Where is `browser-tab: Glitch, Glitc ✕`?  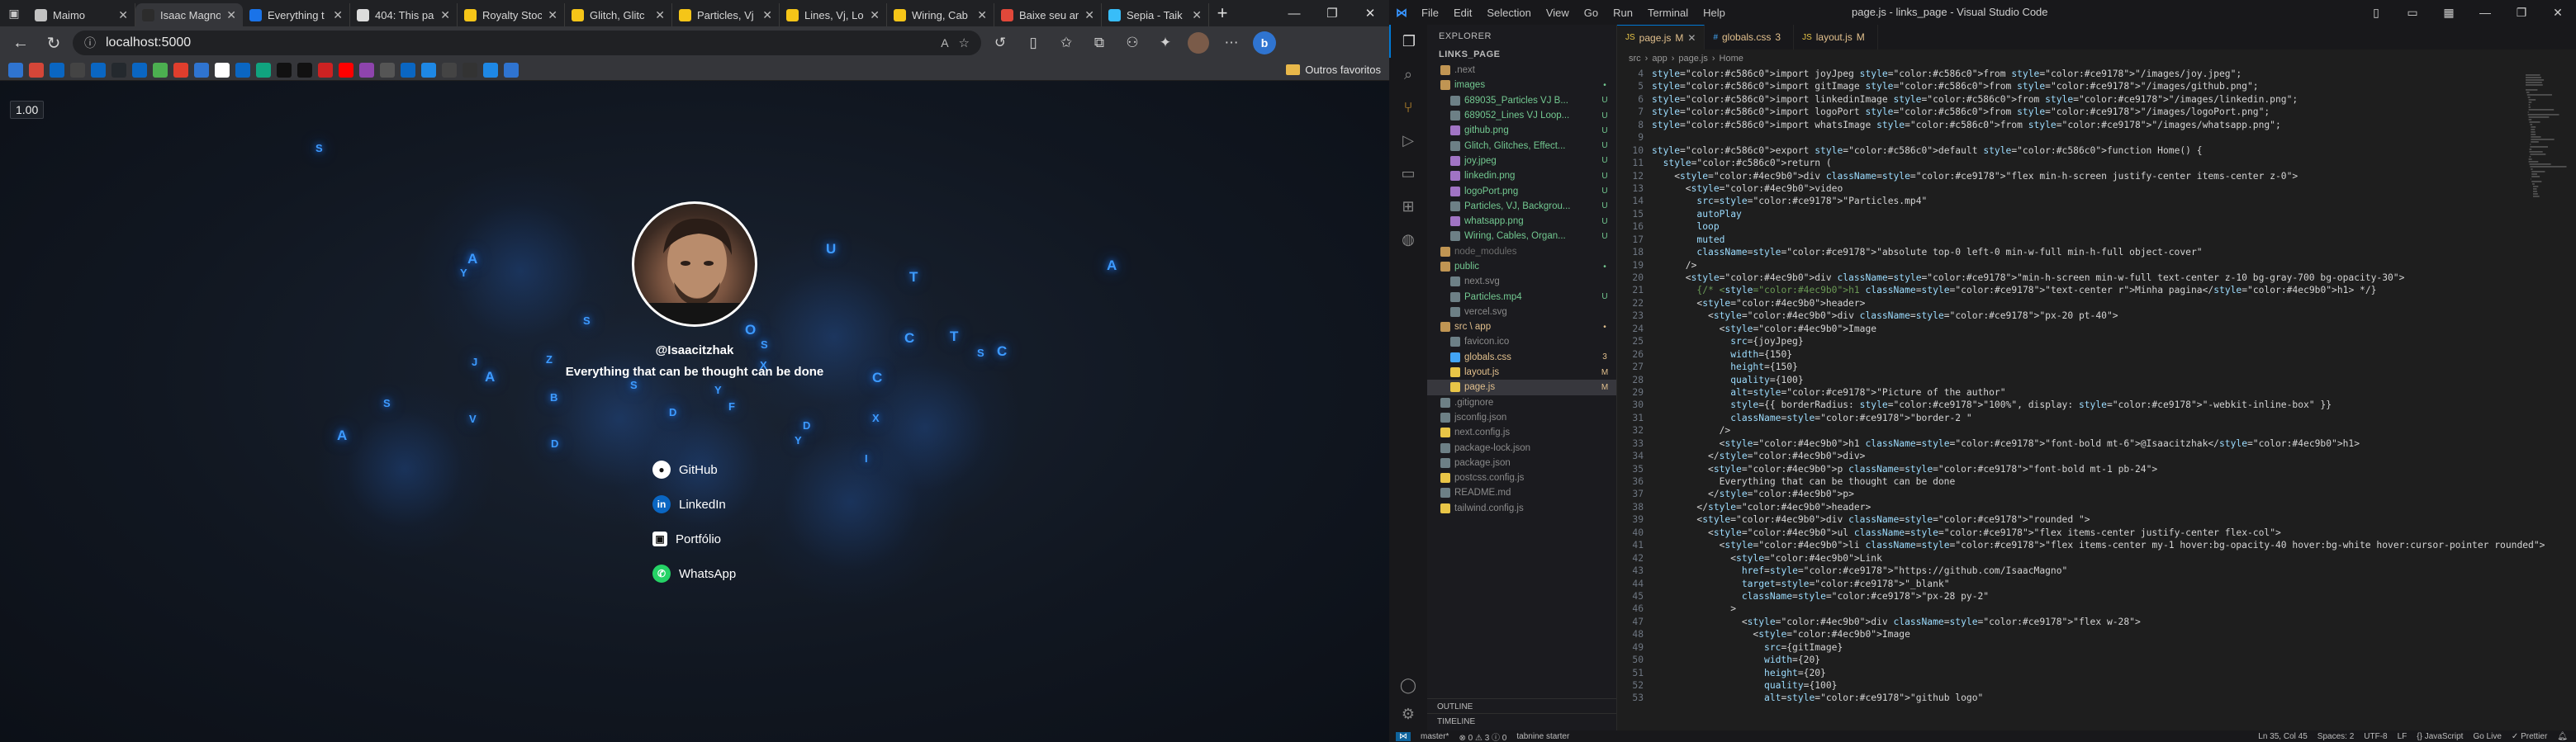 browser-tab: Glitch, Glitc ✕ is located at coordinates (618, 14).